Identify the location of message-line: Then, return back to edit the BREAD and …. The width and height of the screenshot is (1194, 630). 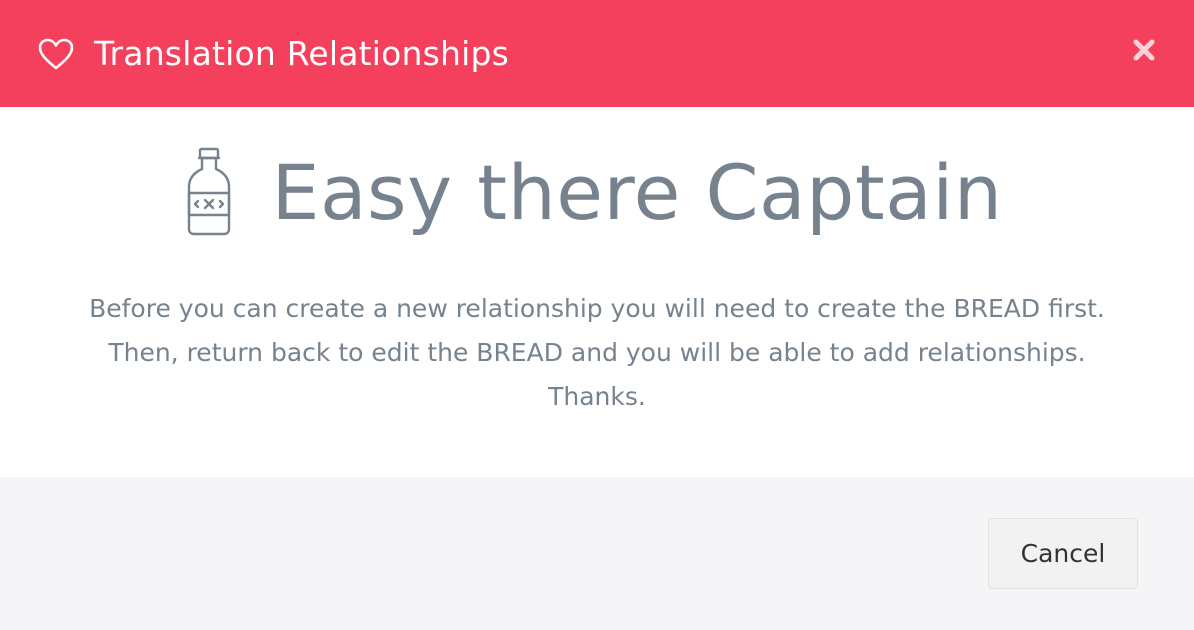
(597, 352).